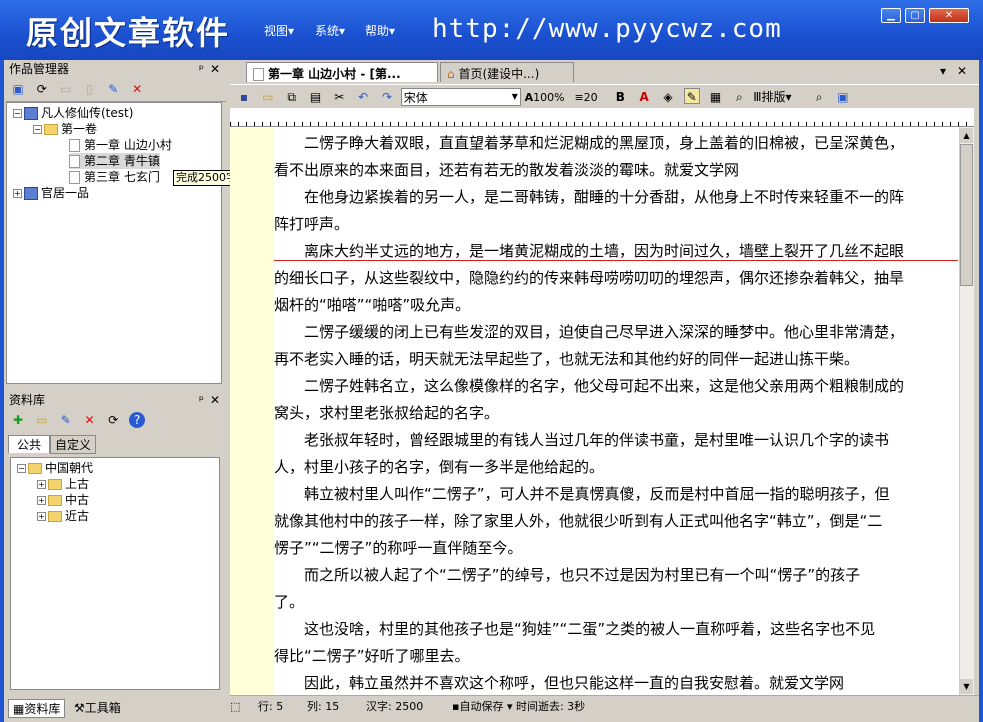  I want to click on text-line: 阵打呼声。, so click(312, 224).